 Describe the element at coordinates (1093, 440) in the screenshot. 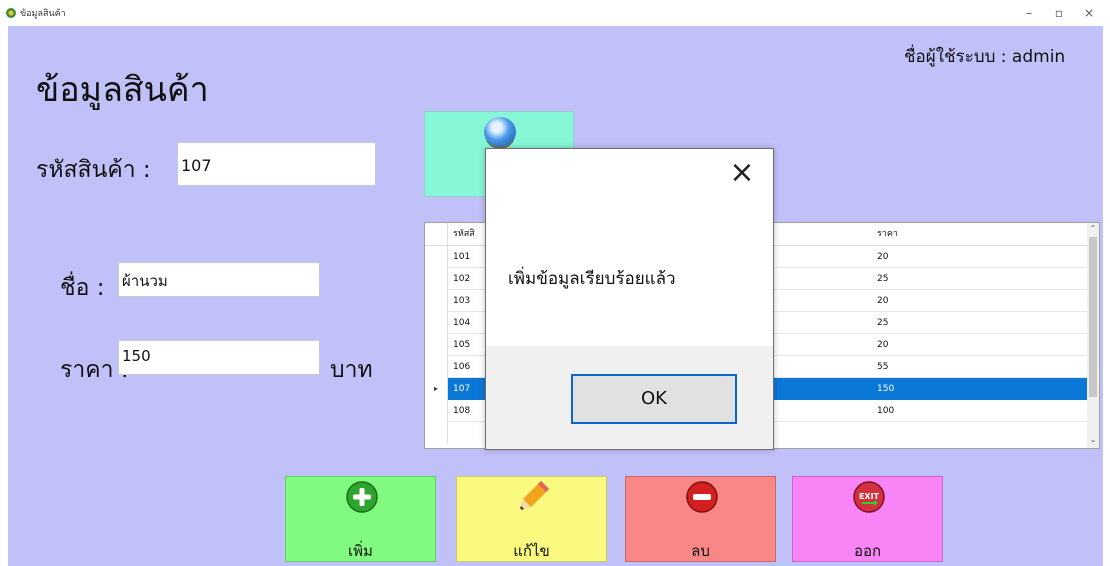

I see `scroll-down-icon: ⌄` at that location.